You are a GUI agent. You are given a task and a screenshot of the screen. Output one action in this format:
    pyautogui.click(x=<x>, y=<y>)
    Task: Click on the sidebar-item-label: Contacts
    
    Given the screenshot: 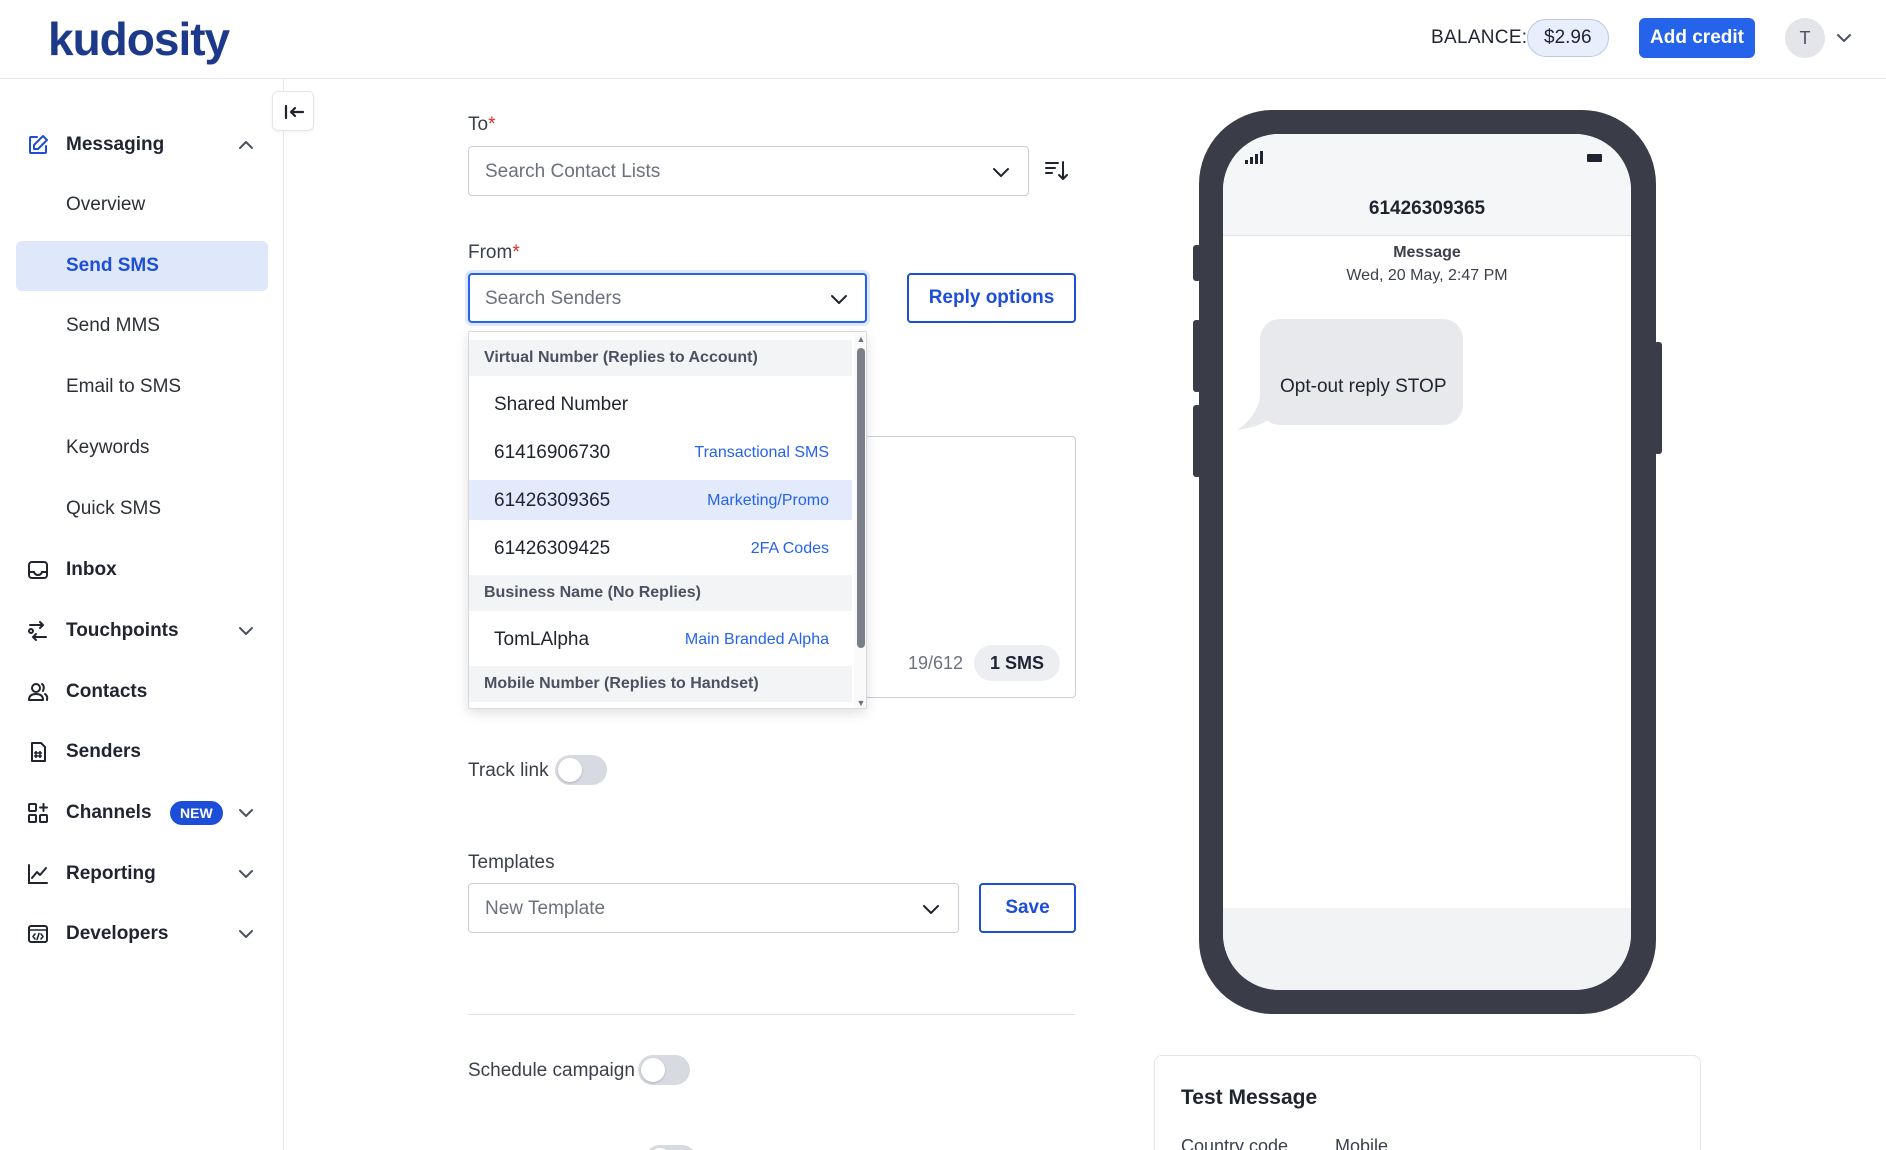 What is the action you would take?
    pyautogui.click(x=107, y=691)
    